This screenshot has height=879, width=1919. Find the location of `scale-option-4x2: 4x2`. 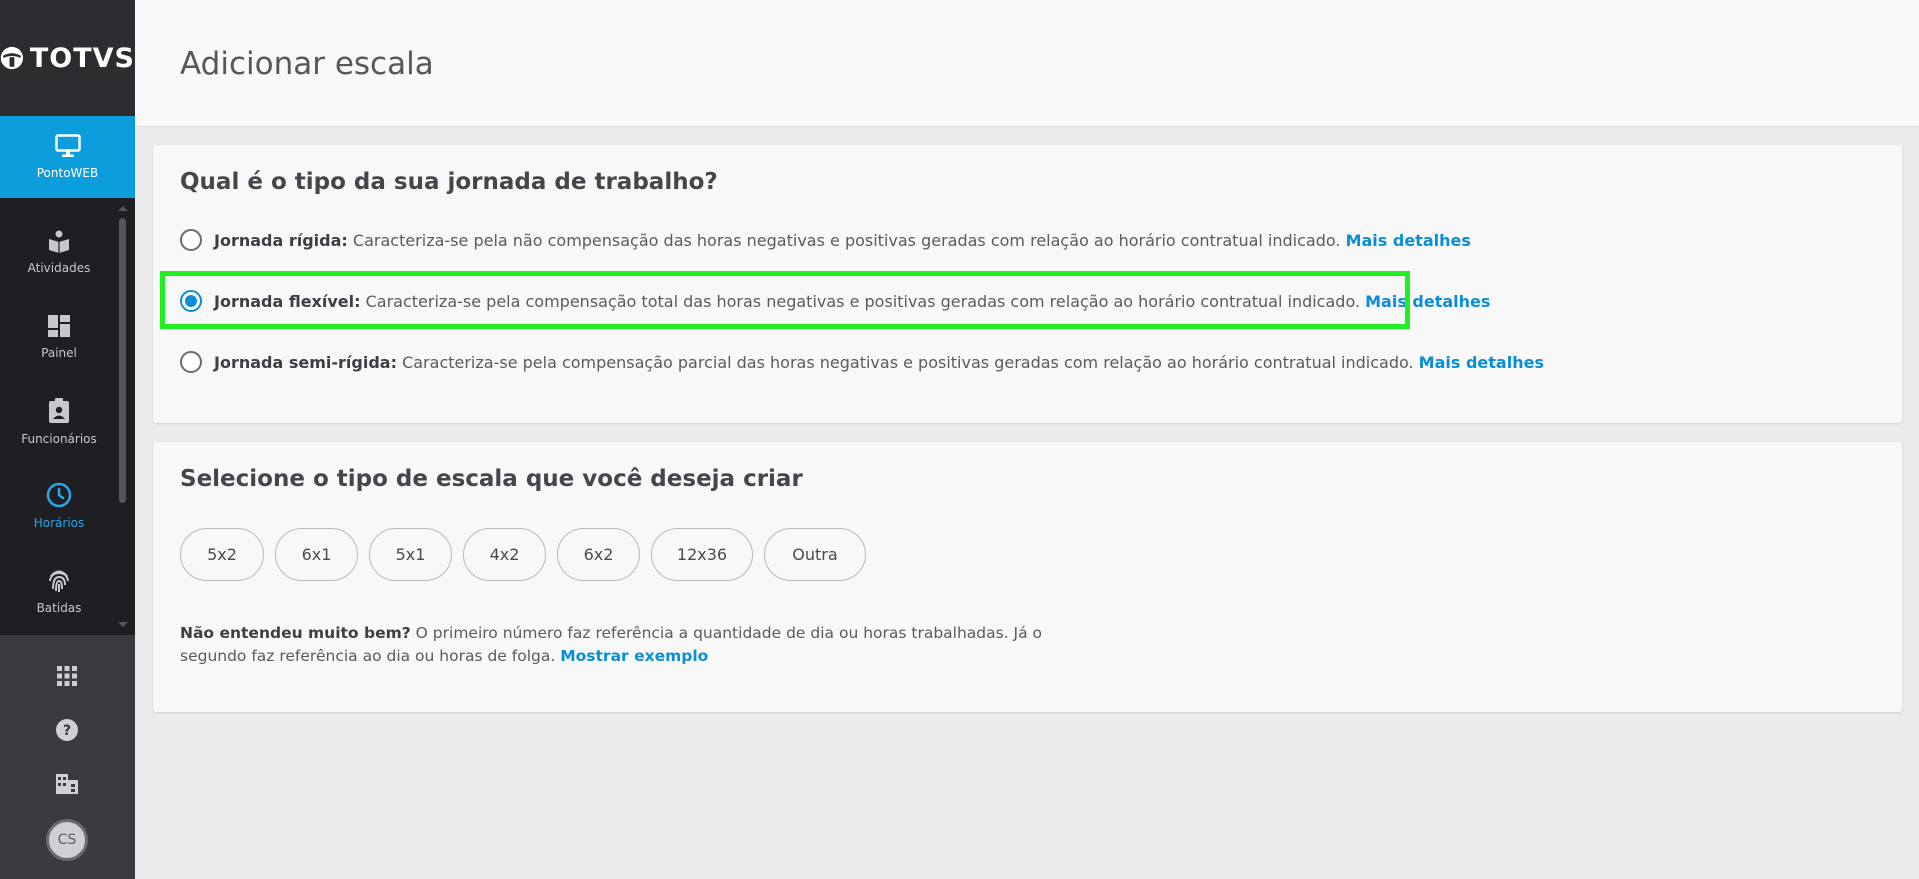

scale-option-4x2: 4x2 is located at coordinates (504, 554).